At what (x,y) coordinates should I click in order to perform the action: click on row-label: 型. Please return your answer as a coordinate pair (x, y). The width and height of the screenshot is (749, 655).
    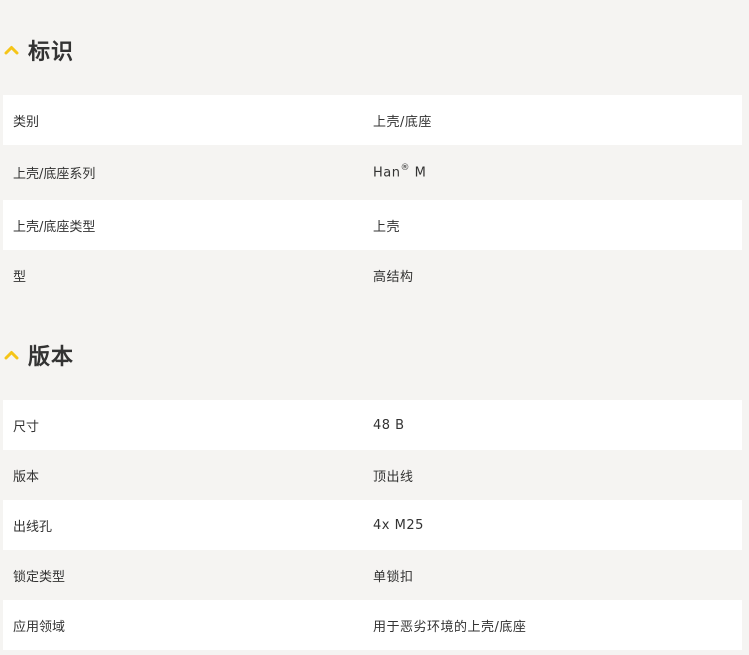
    Looking at the image, I should click on (20, 277).